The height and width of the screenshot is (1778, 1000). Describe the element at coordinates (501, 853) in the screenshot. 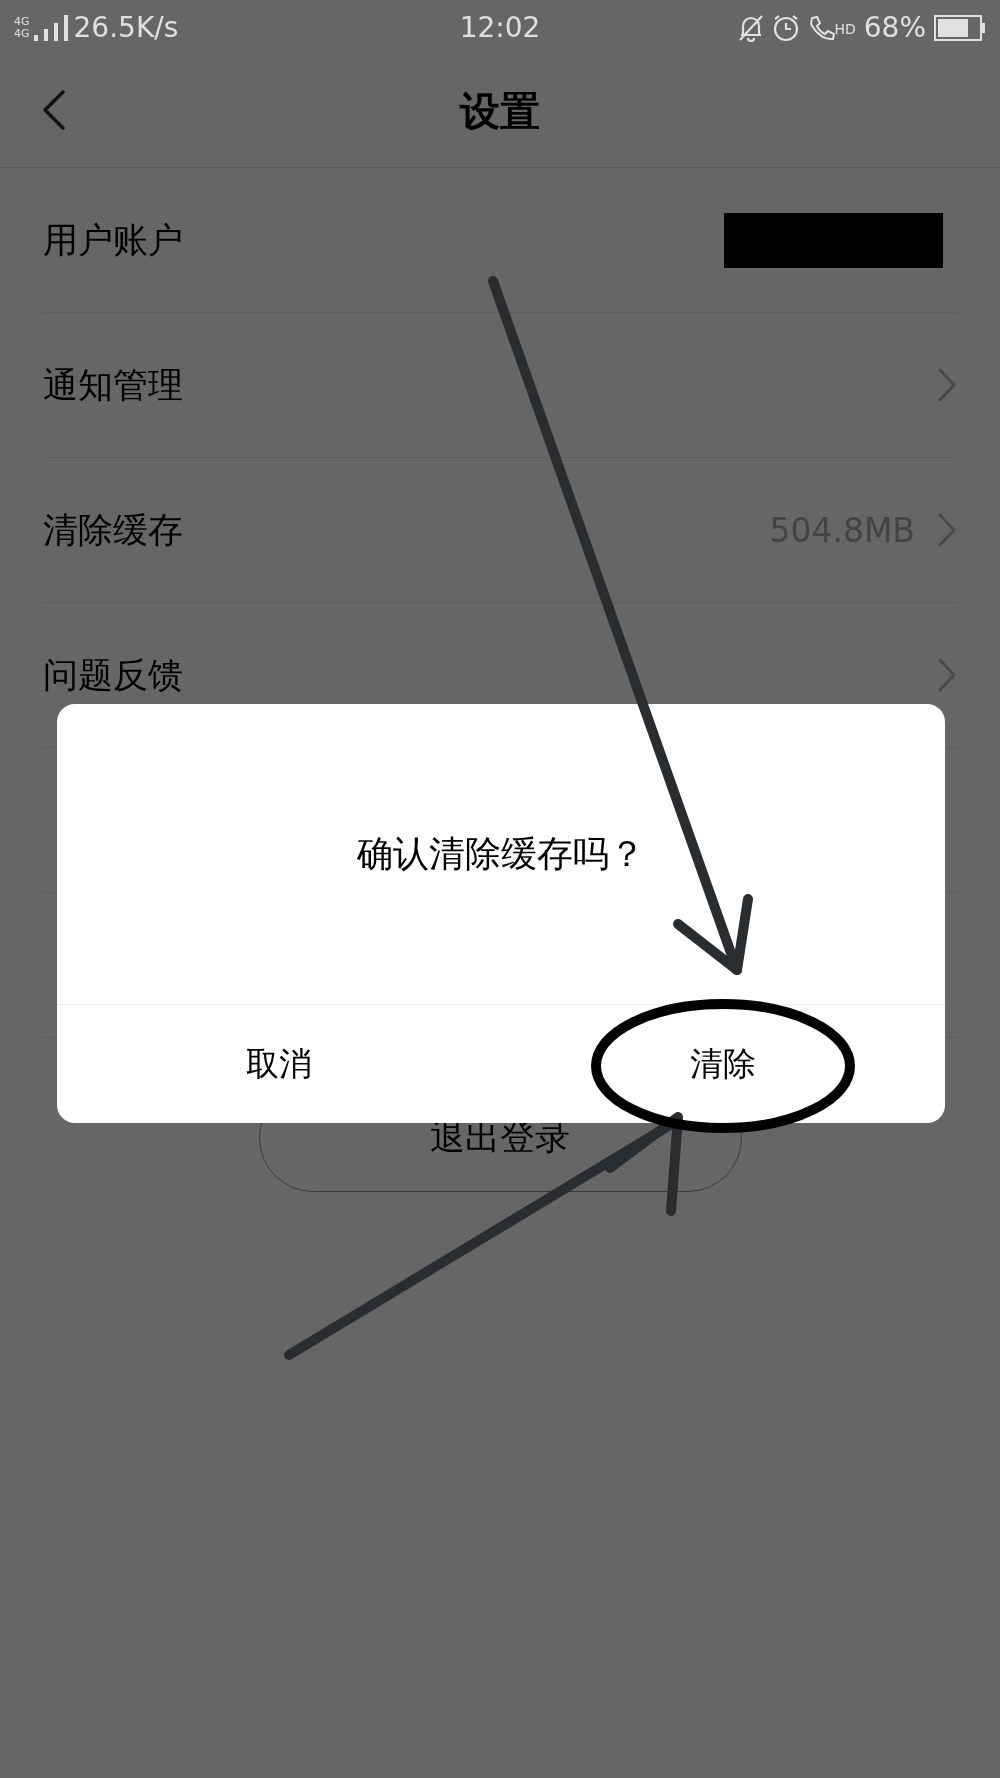

I see `dialog-message: 确认清除缓存吗？` at that location.